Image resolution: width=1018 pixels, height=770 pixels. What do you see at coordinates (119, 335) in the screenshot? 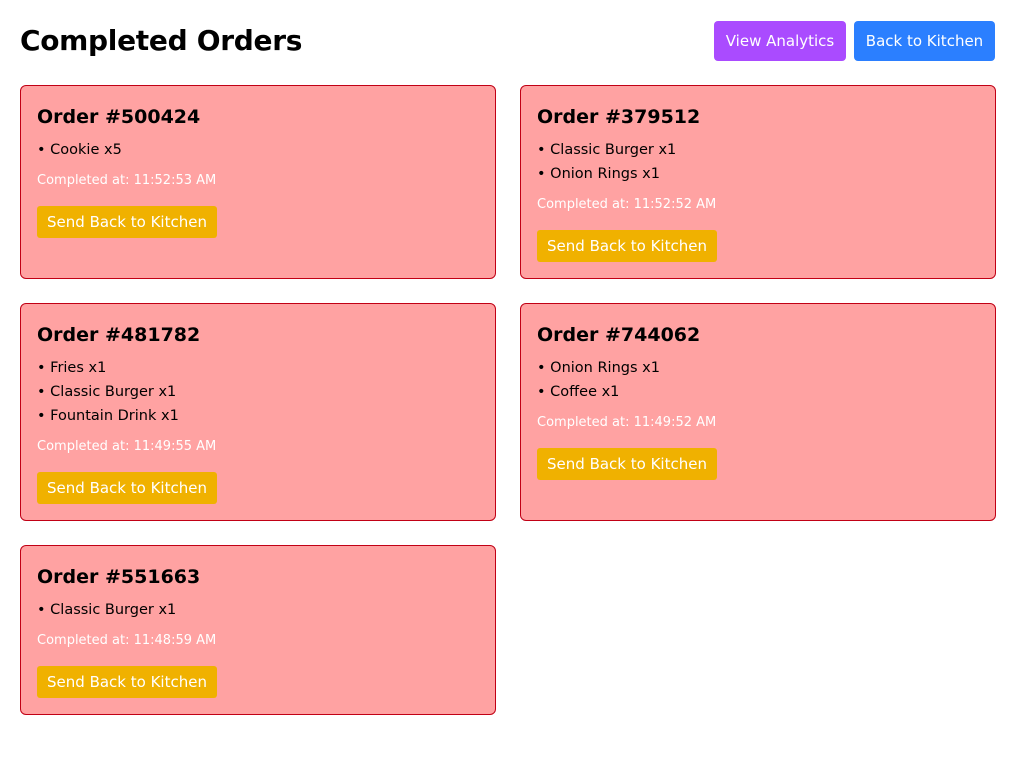
I see `order-title: Order #481782` at bounding box center [119, 335].